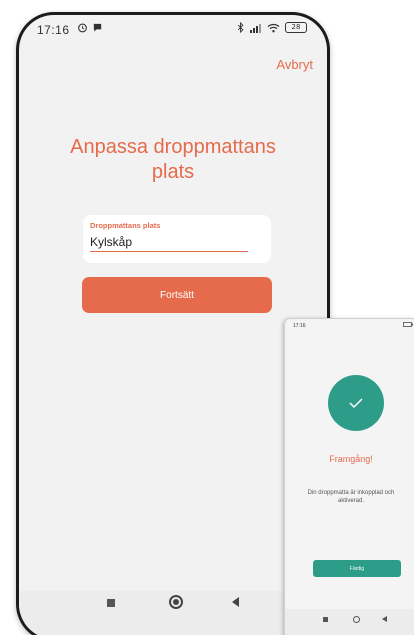 This screenshot has height=635, width=414. I want to click on back-triangle-icon, so click(235, 602).